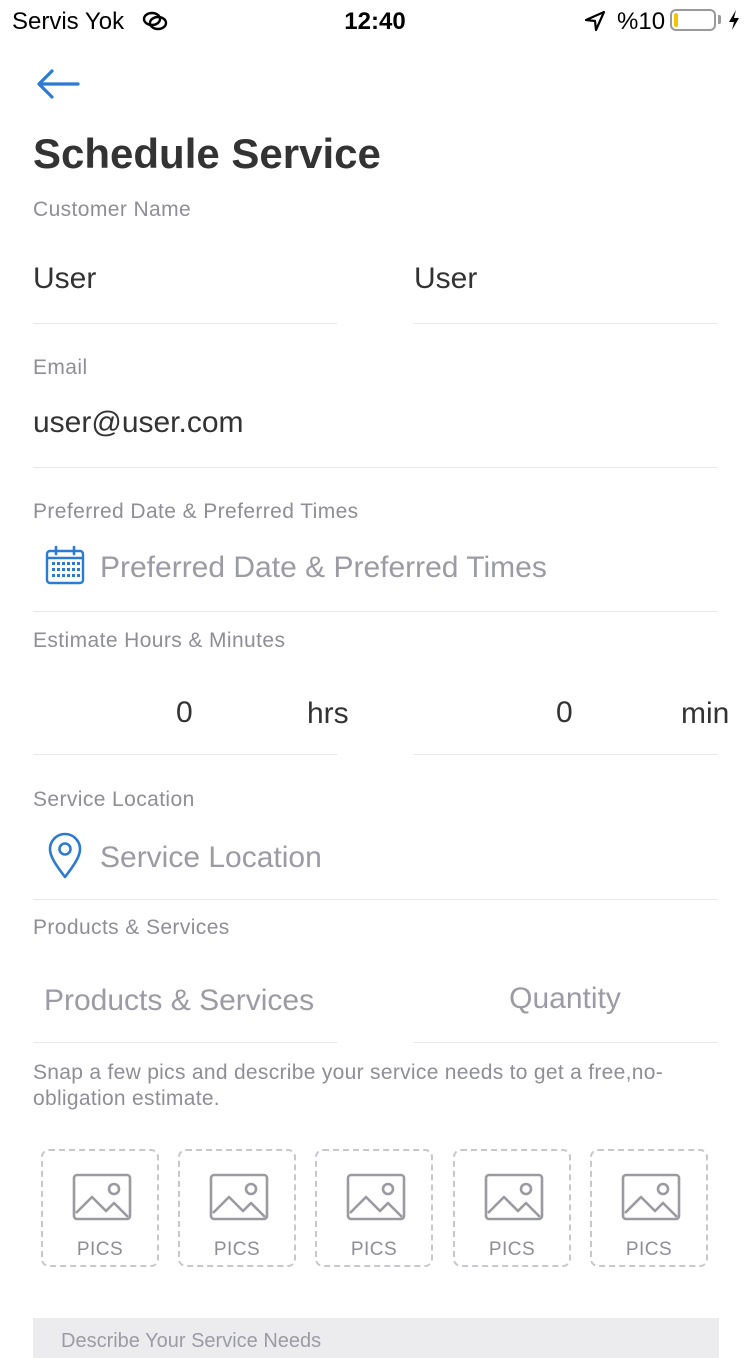  I want to click on add-photo-button-1: PICS, so click(100, 1208).